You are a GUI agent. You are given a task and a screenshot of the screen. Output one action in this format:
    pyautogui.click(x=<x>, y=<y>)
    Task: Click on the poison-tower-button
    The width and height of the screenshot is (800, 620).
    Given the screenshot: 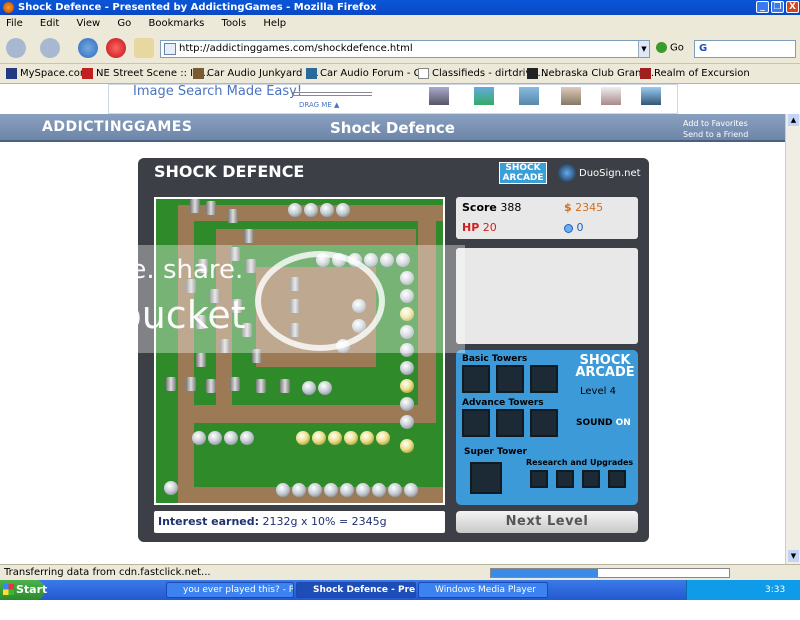 What is the action you would take?
    pyautogui.click(x=476, y=423)
    